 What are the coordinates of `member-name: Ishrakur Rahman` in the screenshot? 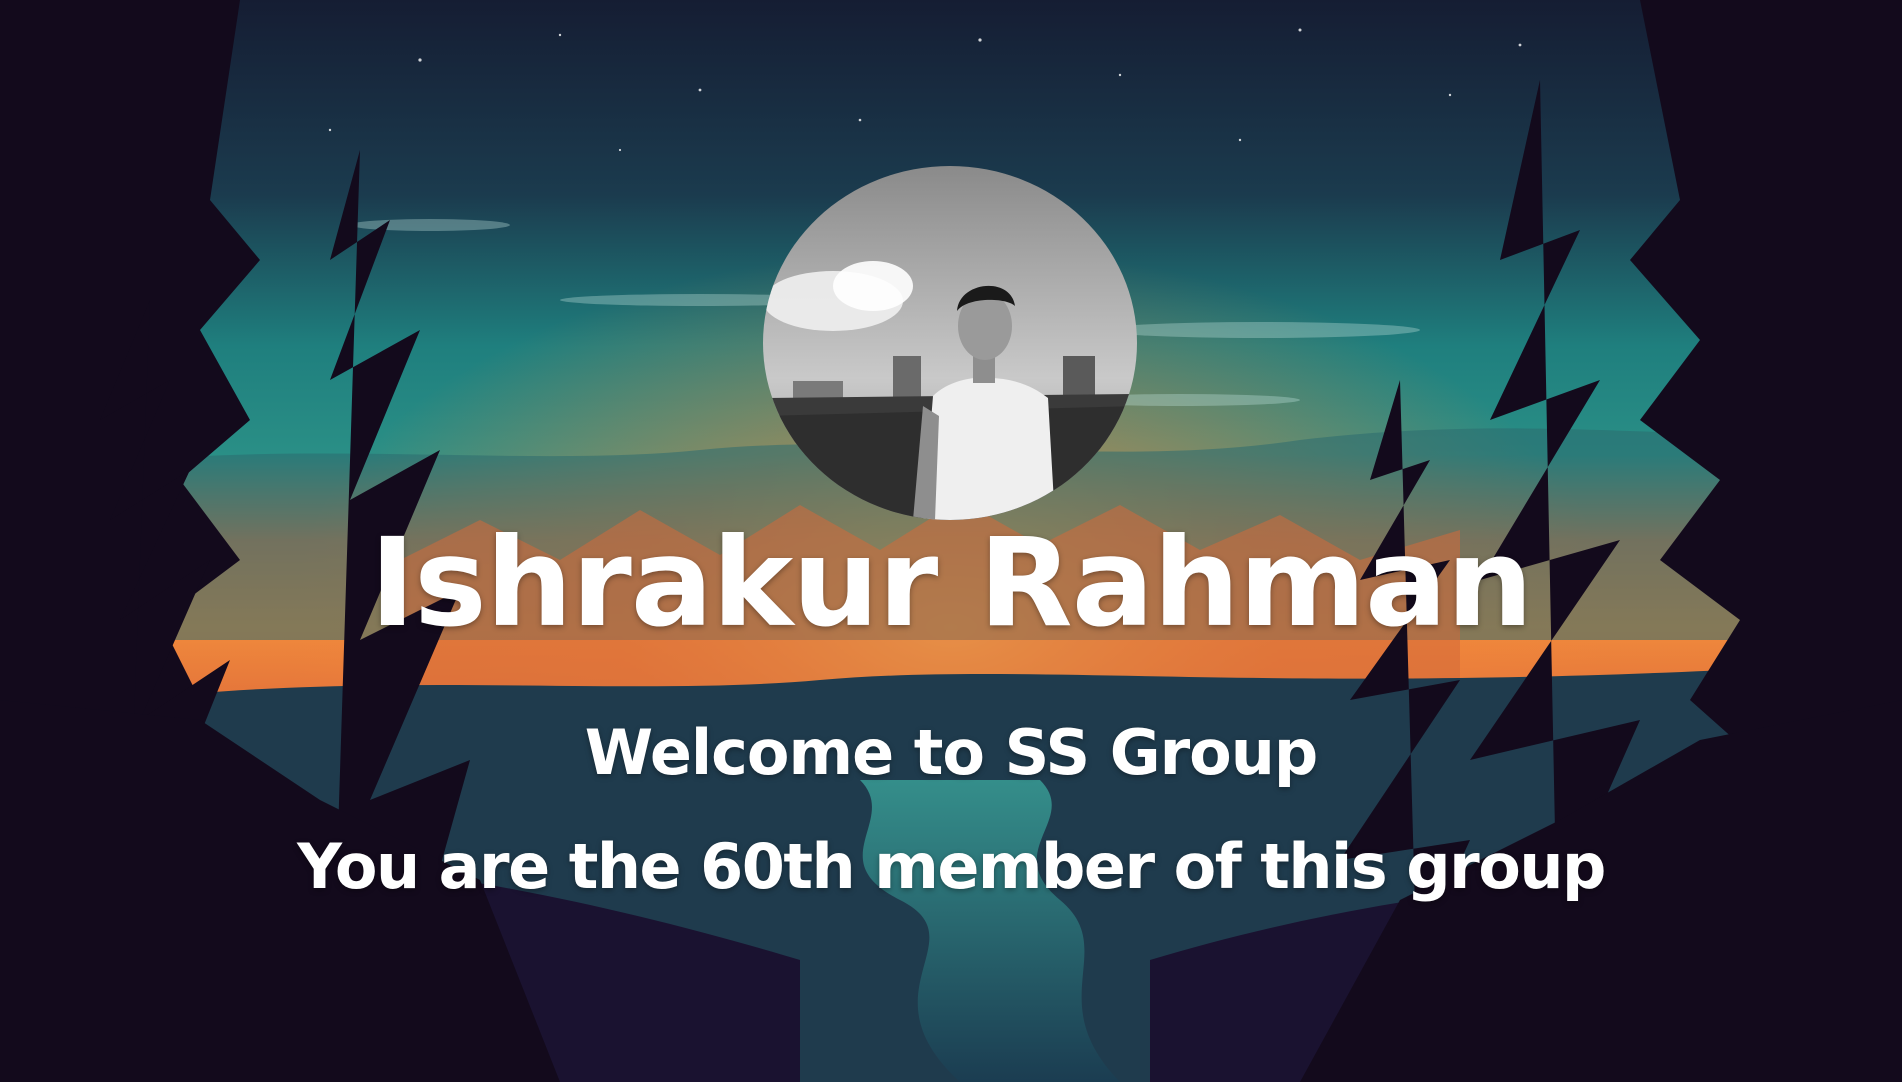 It's located at (951, 583).